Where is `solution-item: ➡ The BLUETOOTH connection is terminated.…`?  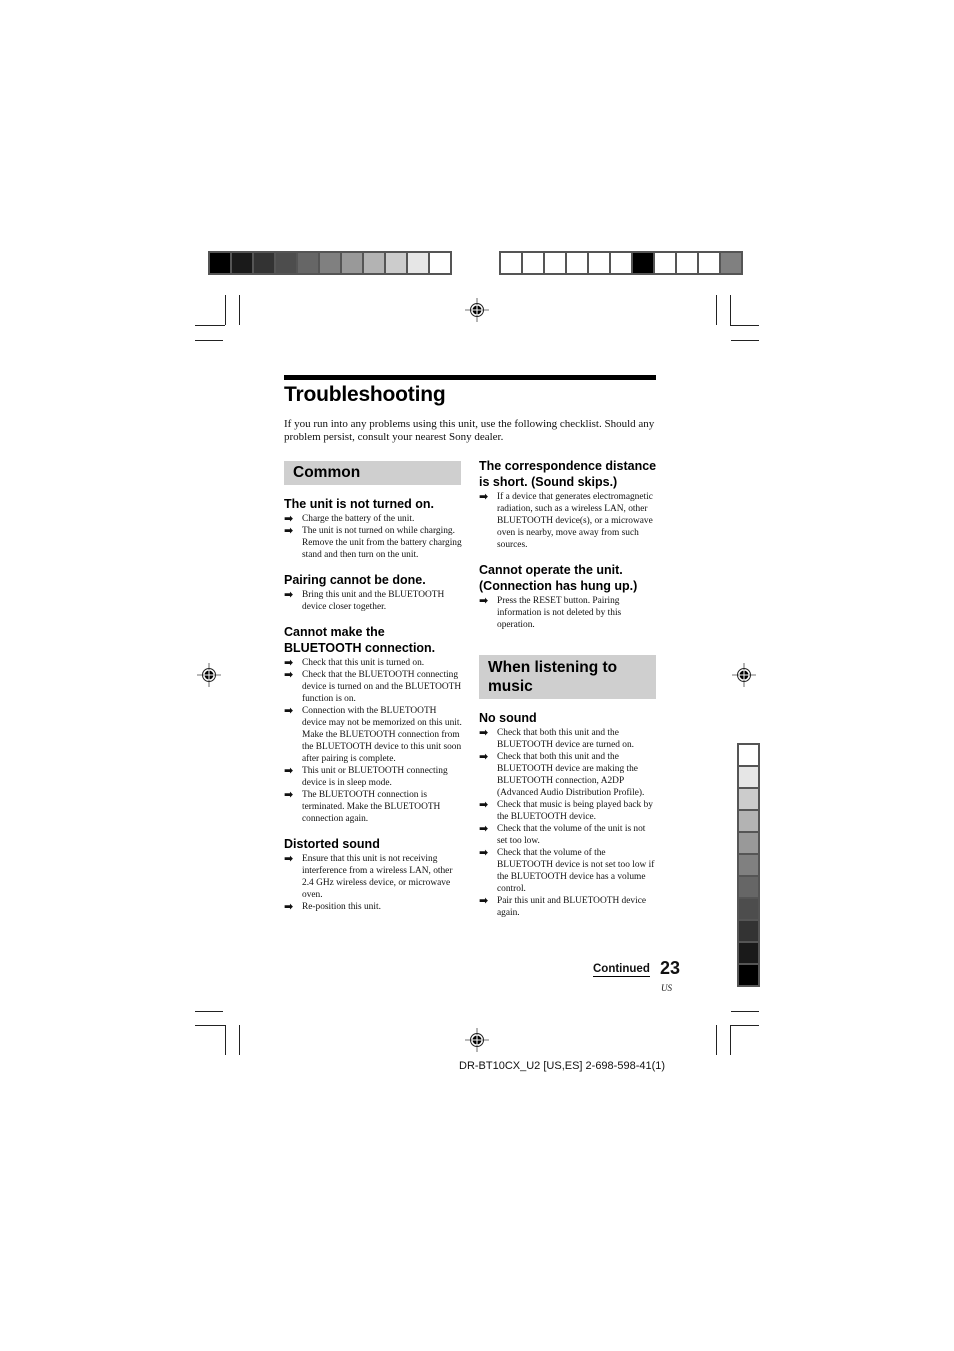
solution-item: ➡ The BLUETOOTH connection is terminated.… is located at coordinates (373, 807).